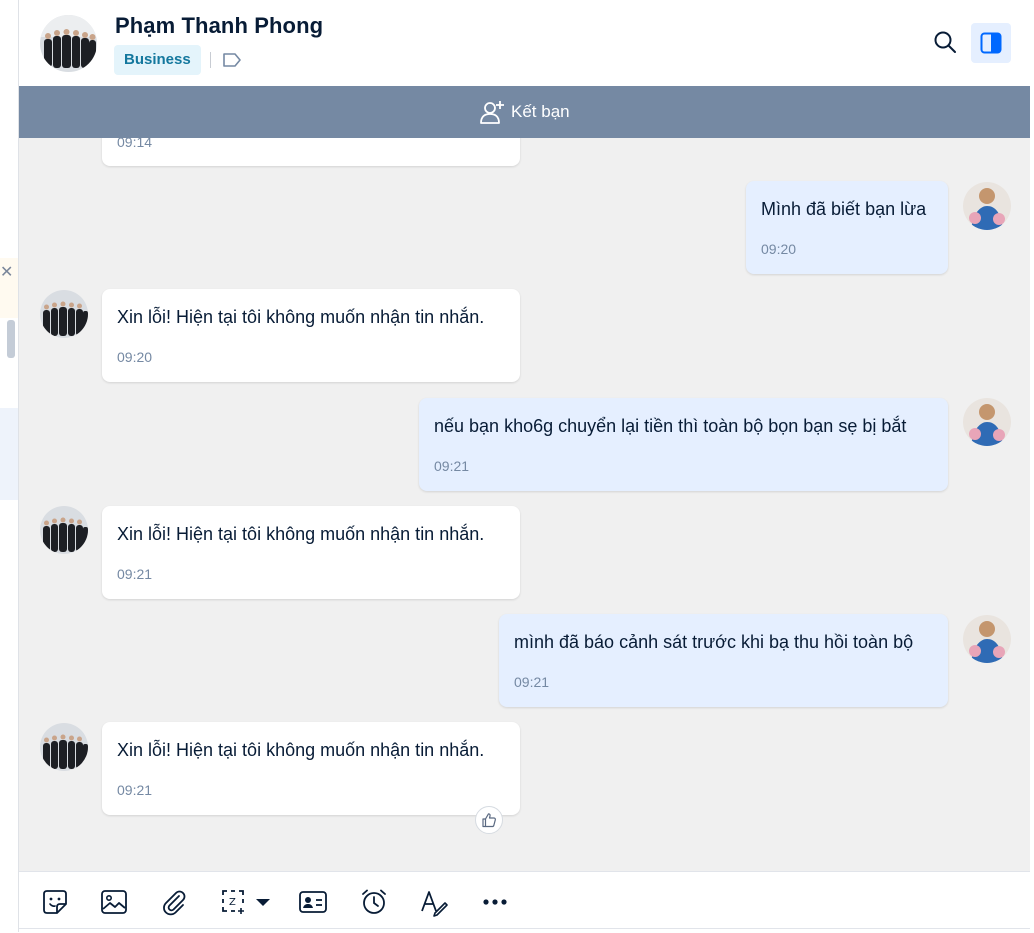 This screenshot has width=1034, height=933. Describe the element at coordinates (844, 209) in the screenshot. I see `message-text: Mình đã biết bạn lừa` at that location.